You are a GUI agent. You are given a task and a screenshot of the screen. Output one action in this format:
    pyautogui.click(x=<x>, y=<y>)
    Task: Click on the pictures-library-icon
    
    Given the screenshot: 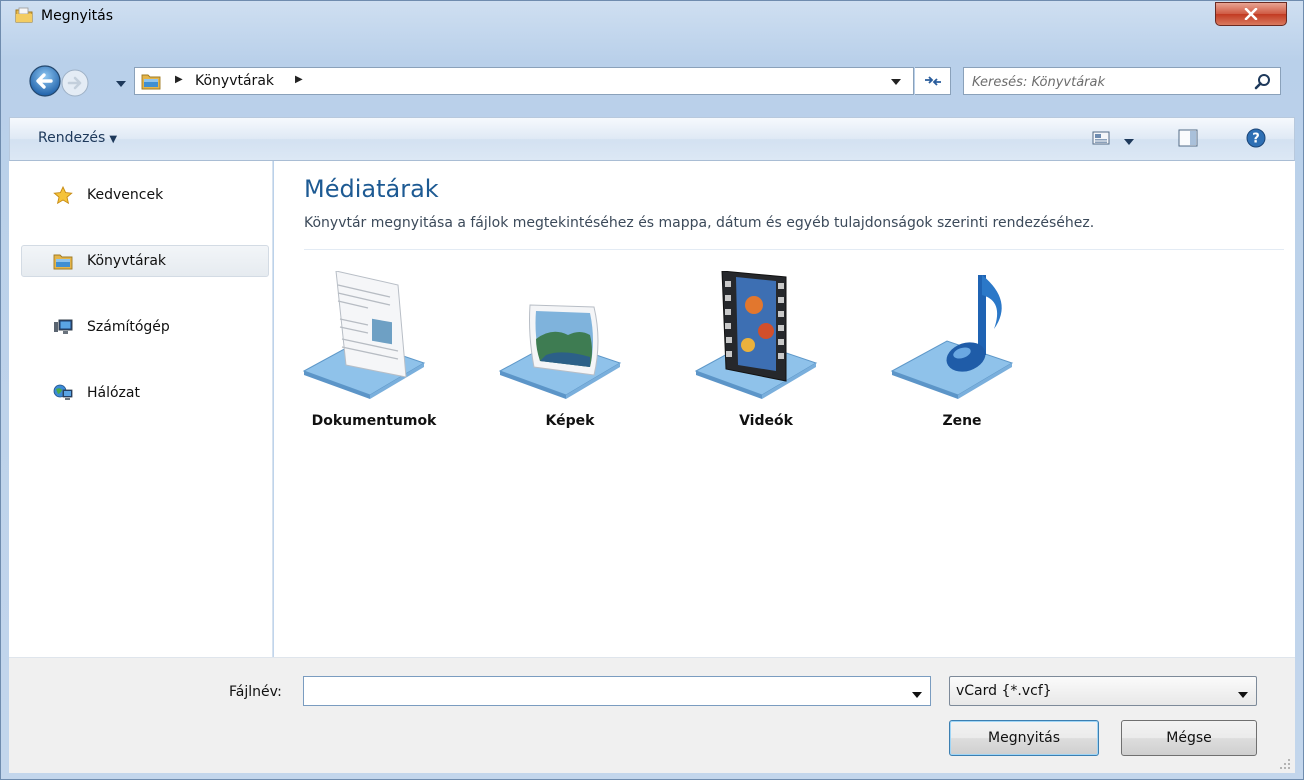 What is the action you would take?
    pyautogui.click(x=560, y=351)
    